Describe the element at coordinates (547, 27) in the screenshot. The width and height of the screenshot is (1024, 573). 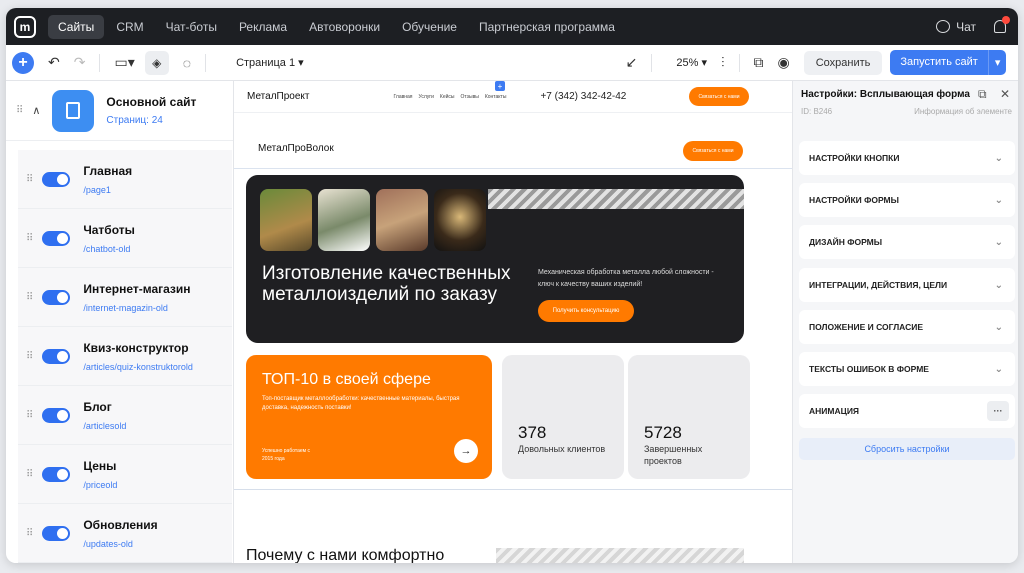
I see `nav-item-partners: Партнерская программа` at that location.